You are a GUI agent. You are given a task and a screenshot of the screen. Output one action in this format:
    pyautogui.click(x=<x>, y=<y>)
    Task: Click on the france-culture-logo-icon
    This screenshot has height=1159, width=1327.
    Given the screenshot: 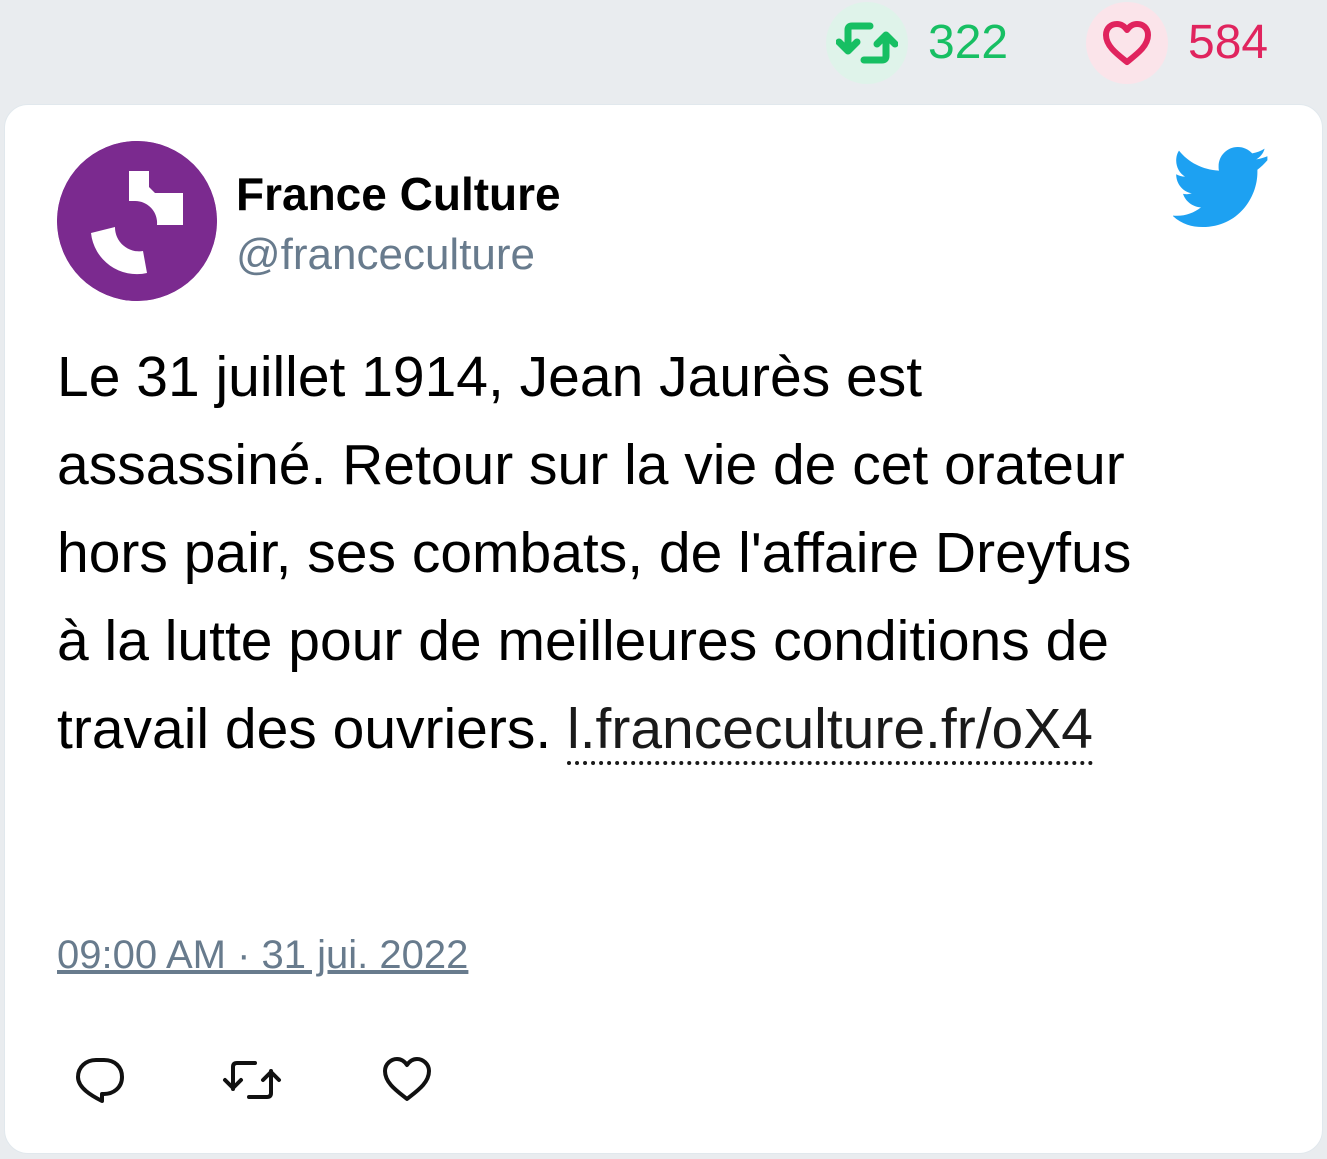 What is the action you would take?
    pyautogui.click(x=137, y=221)
    